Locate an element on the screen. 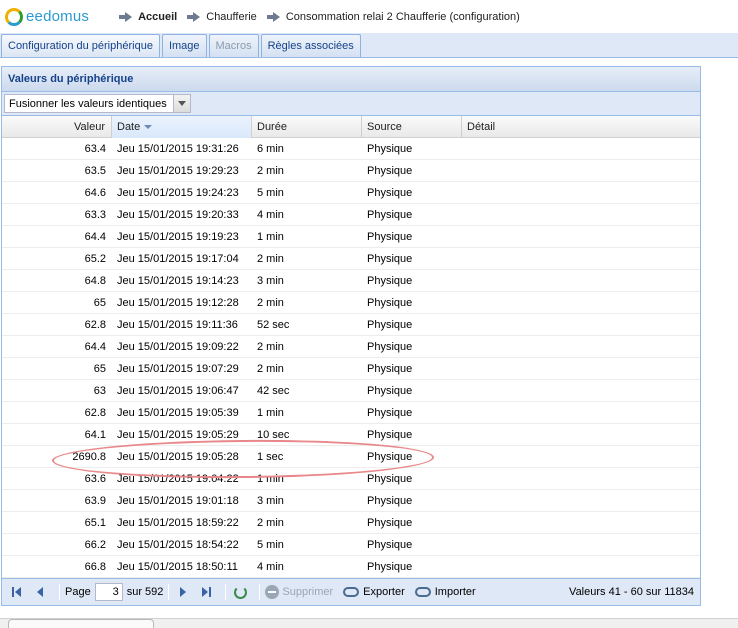 Image resolution: width=738 pixels, height=628 pixels. cell-value: 64.8 is located at coordinates (95, 280).